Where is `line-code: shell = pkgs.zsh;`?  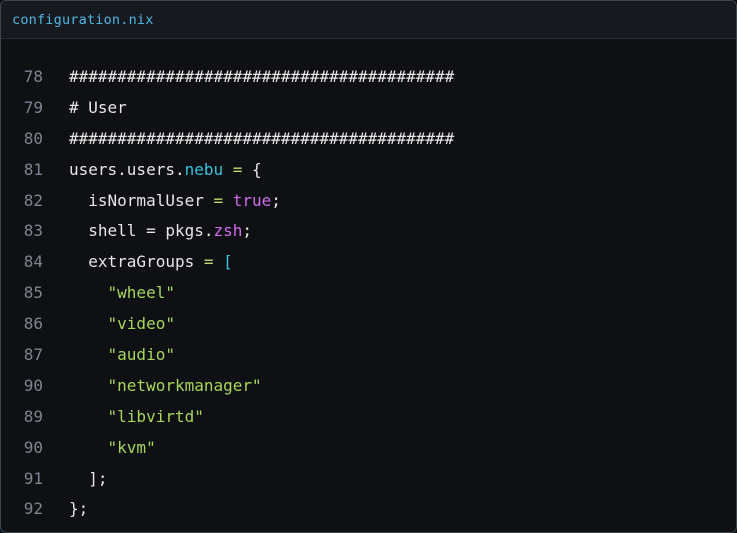
line-code: shell = pkgs.zsh; is located at coordinates (160, 230).